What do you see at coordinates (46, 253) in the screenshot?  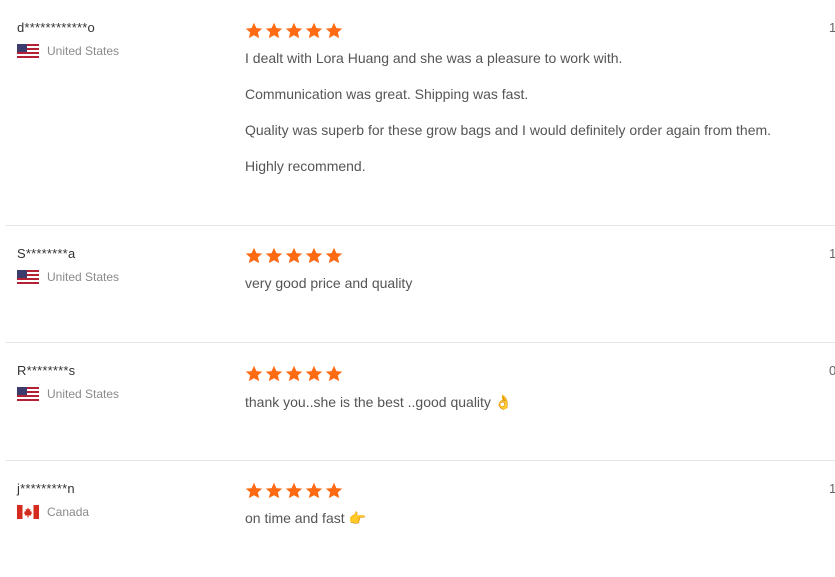 I see `reviewer-name: S********a` at bounding box center [46, 253].